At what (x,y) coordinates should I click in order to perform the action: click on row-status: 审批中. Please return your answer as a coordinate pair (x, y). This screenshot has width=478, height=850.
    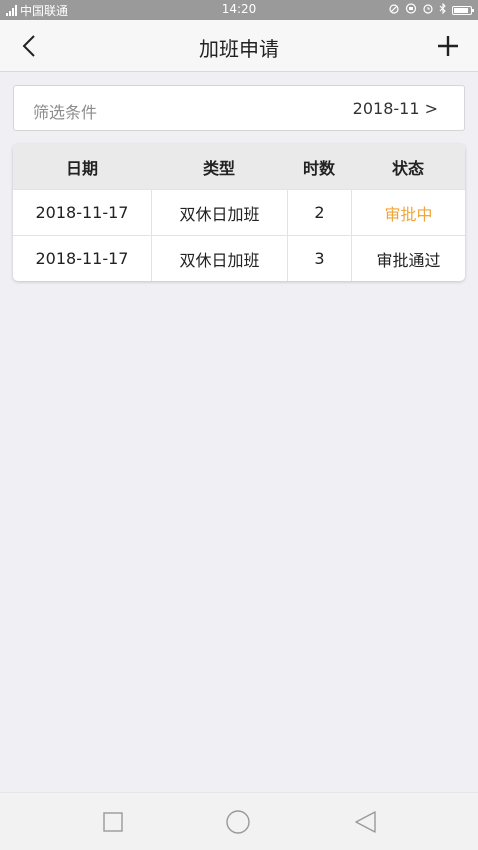
    Looking at the image, I should click on (408, 212).